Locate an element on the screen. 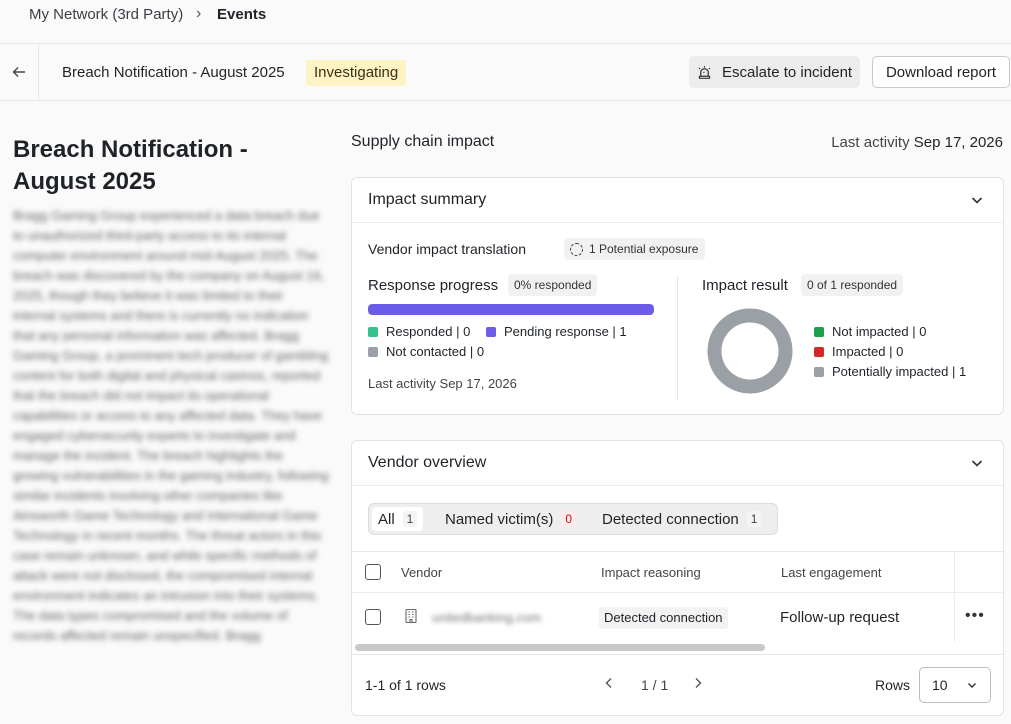 This screenshot has height=724, width=1011. rows-per-page-select: 10 is located at coordinates (955, 685).